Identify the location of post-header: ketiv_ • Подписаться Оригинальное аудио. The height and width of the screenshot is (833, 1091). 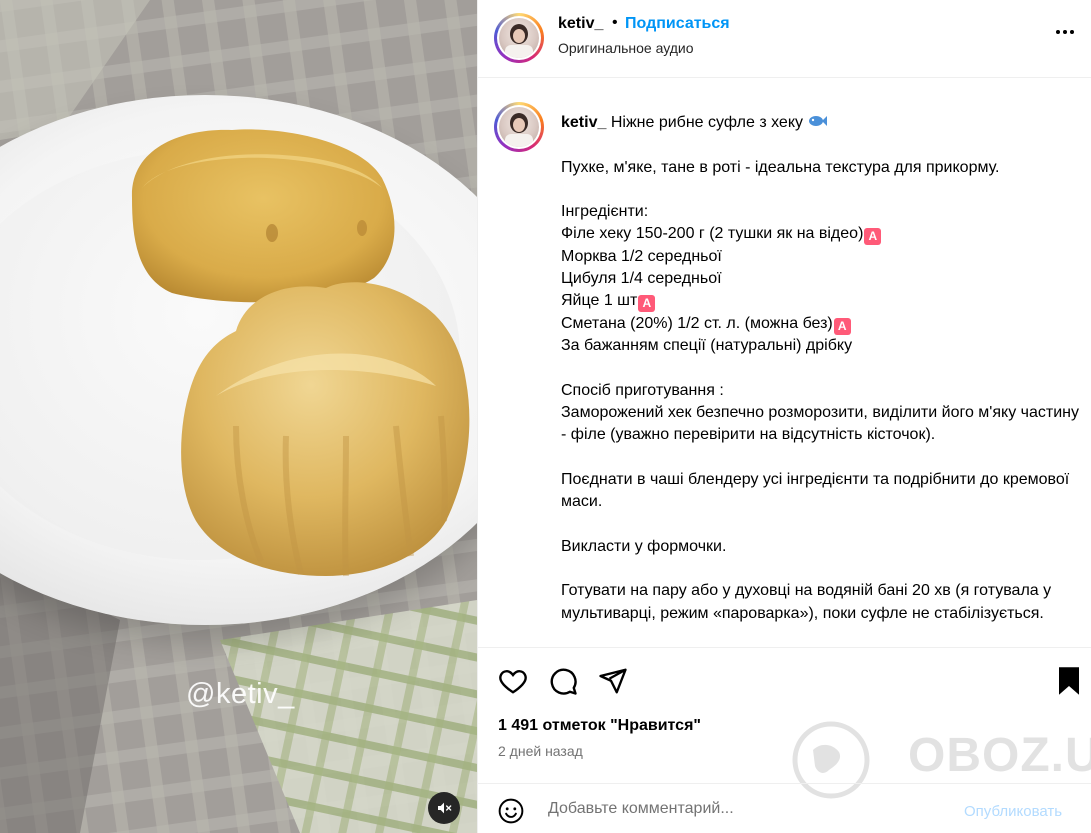
(784, 39).